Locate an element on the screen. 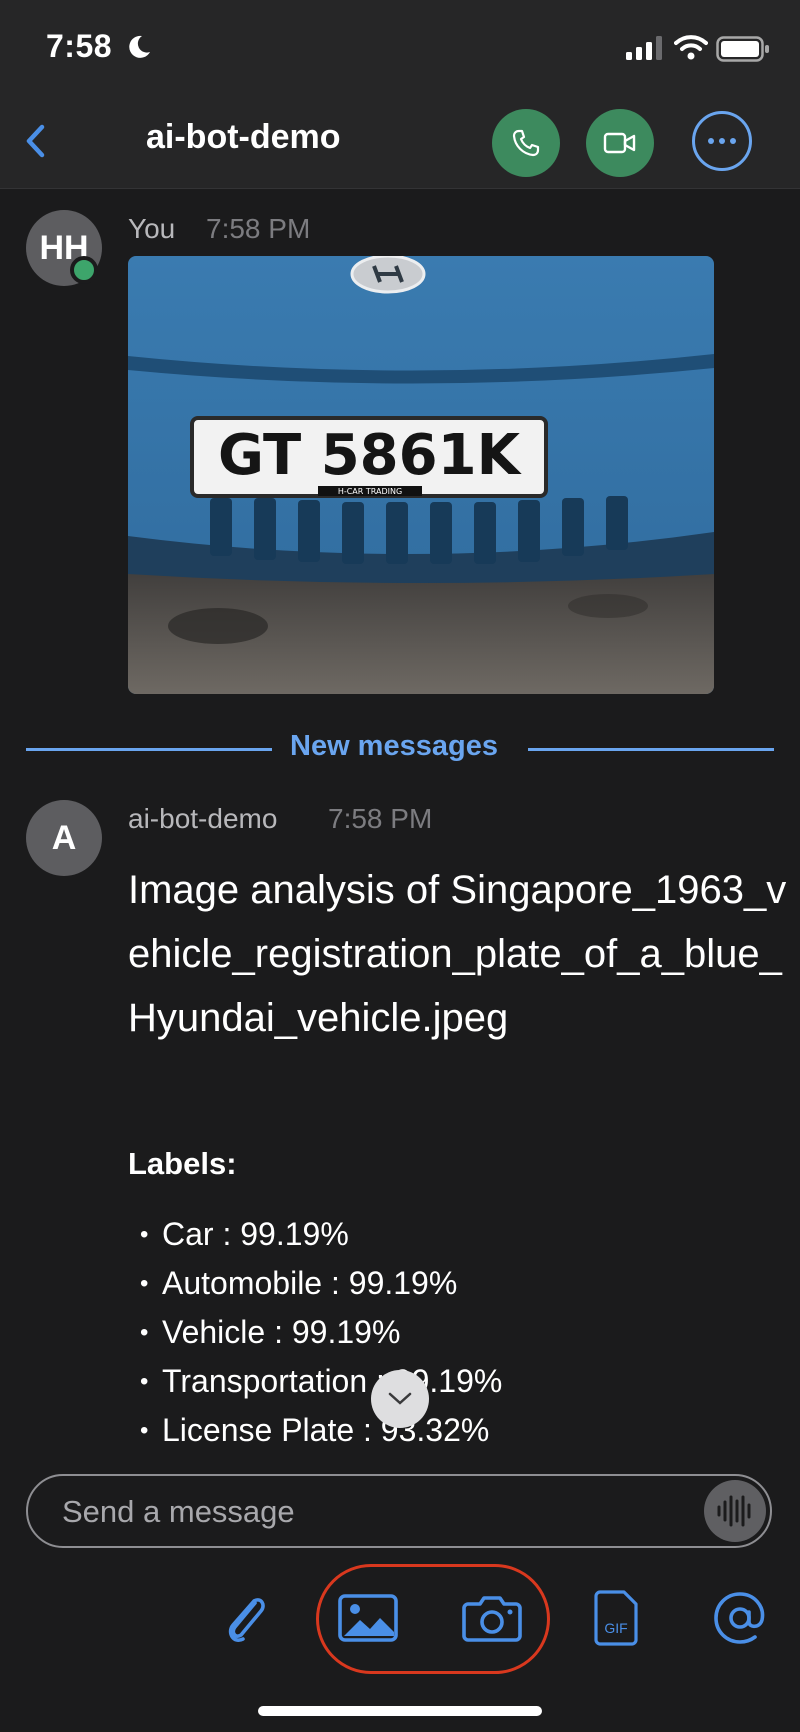 This screenshot has width=800, height=1732. scroll-to-bottom-button is located at coordinates (400, 1399).